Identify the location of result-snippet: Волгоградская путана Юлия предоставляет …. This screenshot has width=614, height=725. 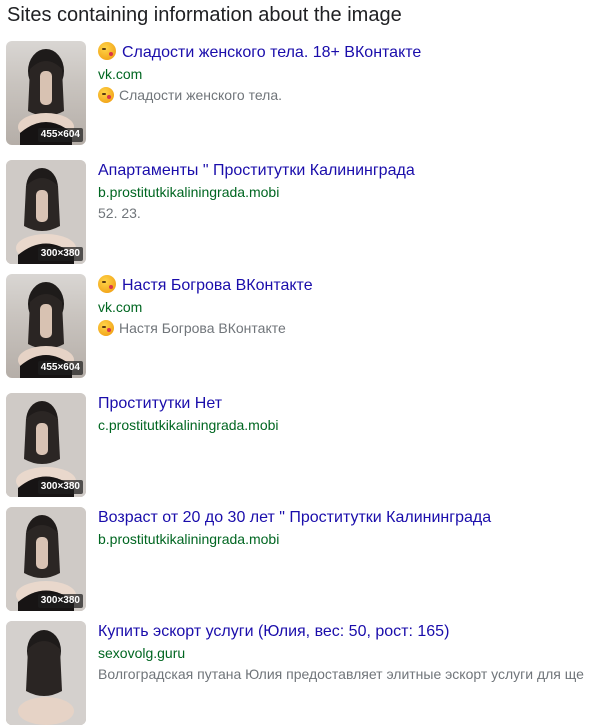
(341, 674).